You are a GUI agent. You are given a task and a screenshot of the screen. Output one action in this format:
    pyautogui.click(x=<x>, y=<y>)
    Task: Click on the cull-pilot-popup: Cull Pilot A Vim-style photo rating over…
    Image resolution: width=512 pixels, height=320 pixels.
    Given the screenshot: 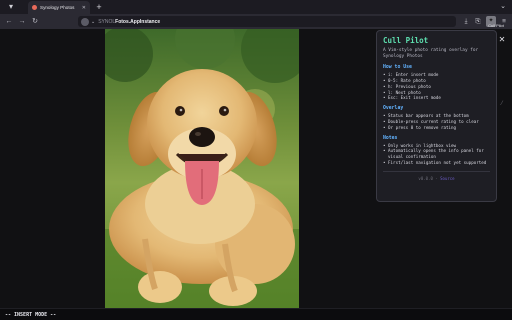 What is the action you would take?
    pyautogui.click(x=436, y=116)
    